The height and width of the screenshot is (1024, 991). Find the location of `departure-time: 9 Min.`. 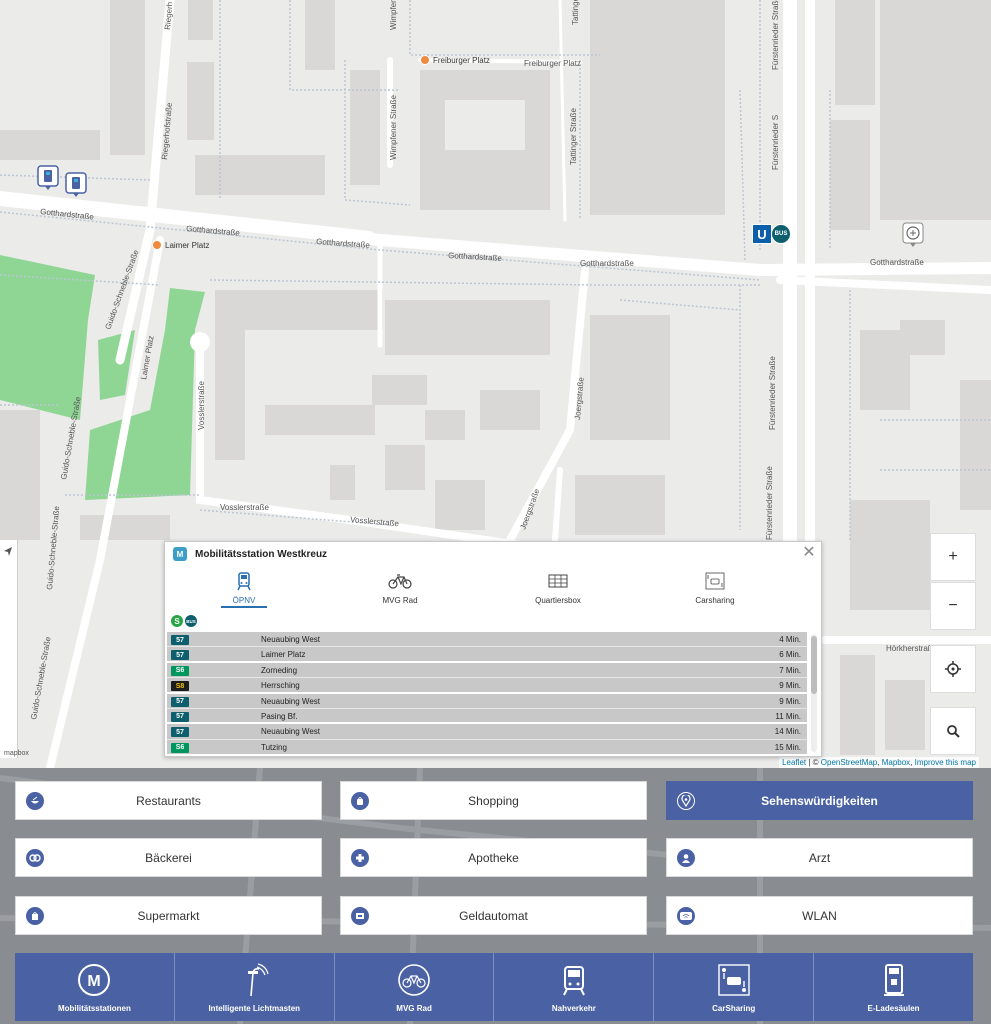

departure-time: 9 Min. is located at coordinates (790, 701).